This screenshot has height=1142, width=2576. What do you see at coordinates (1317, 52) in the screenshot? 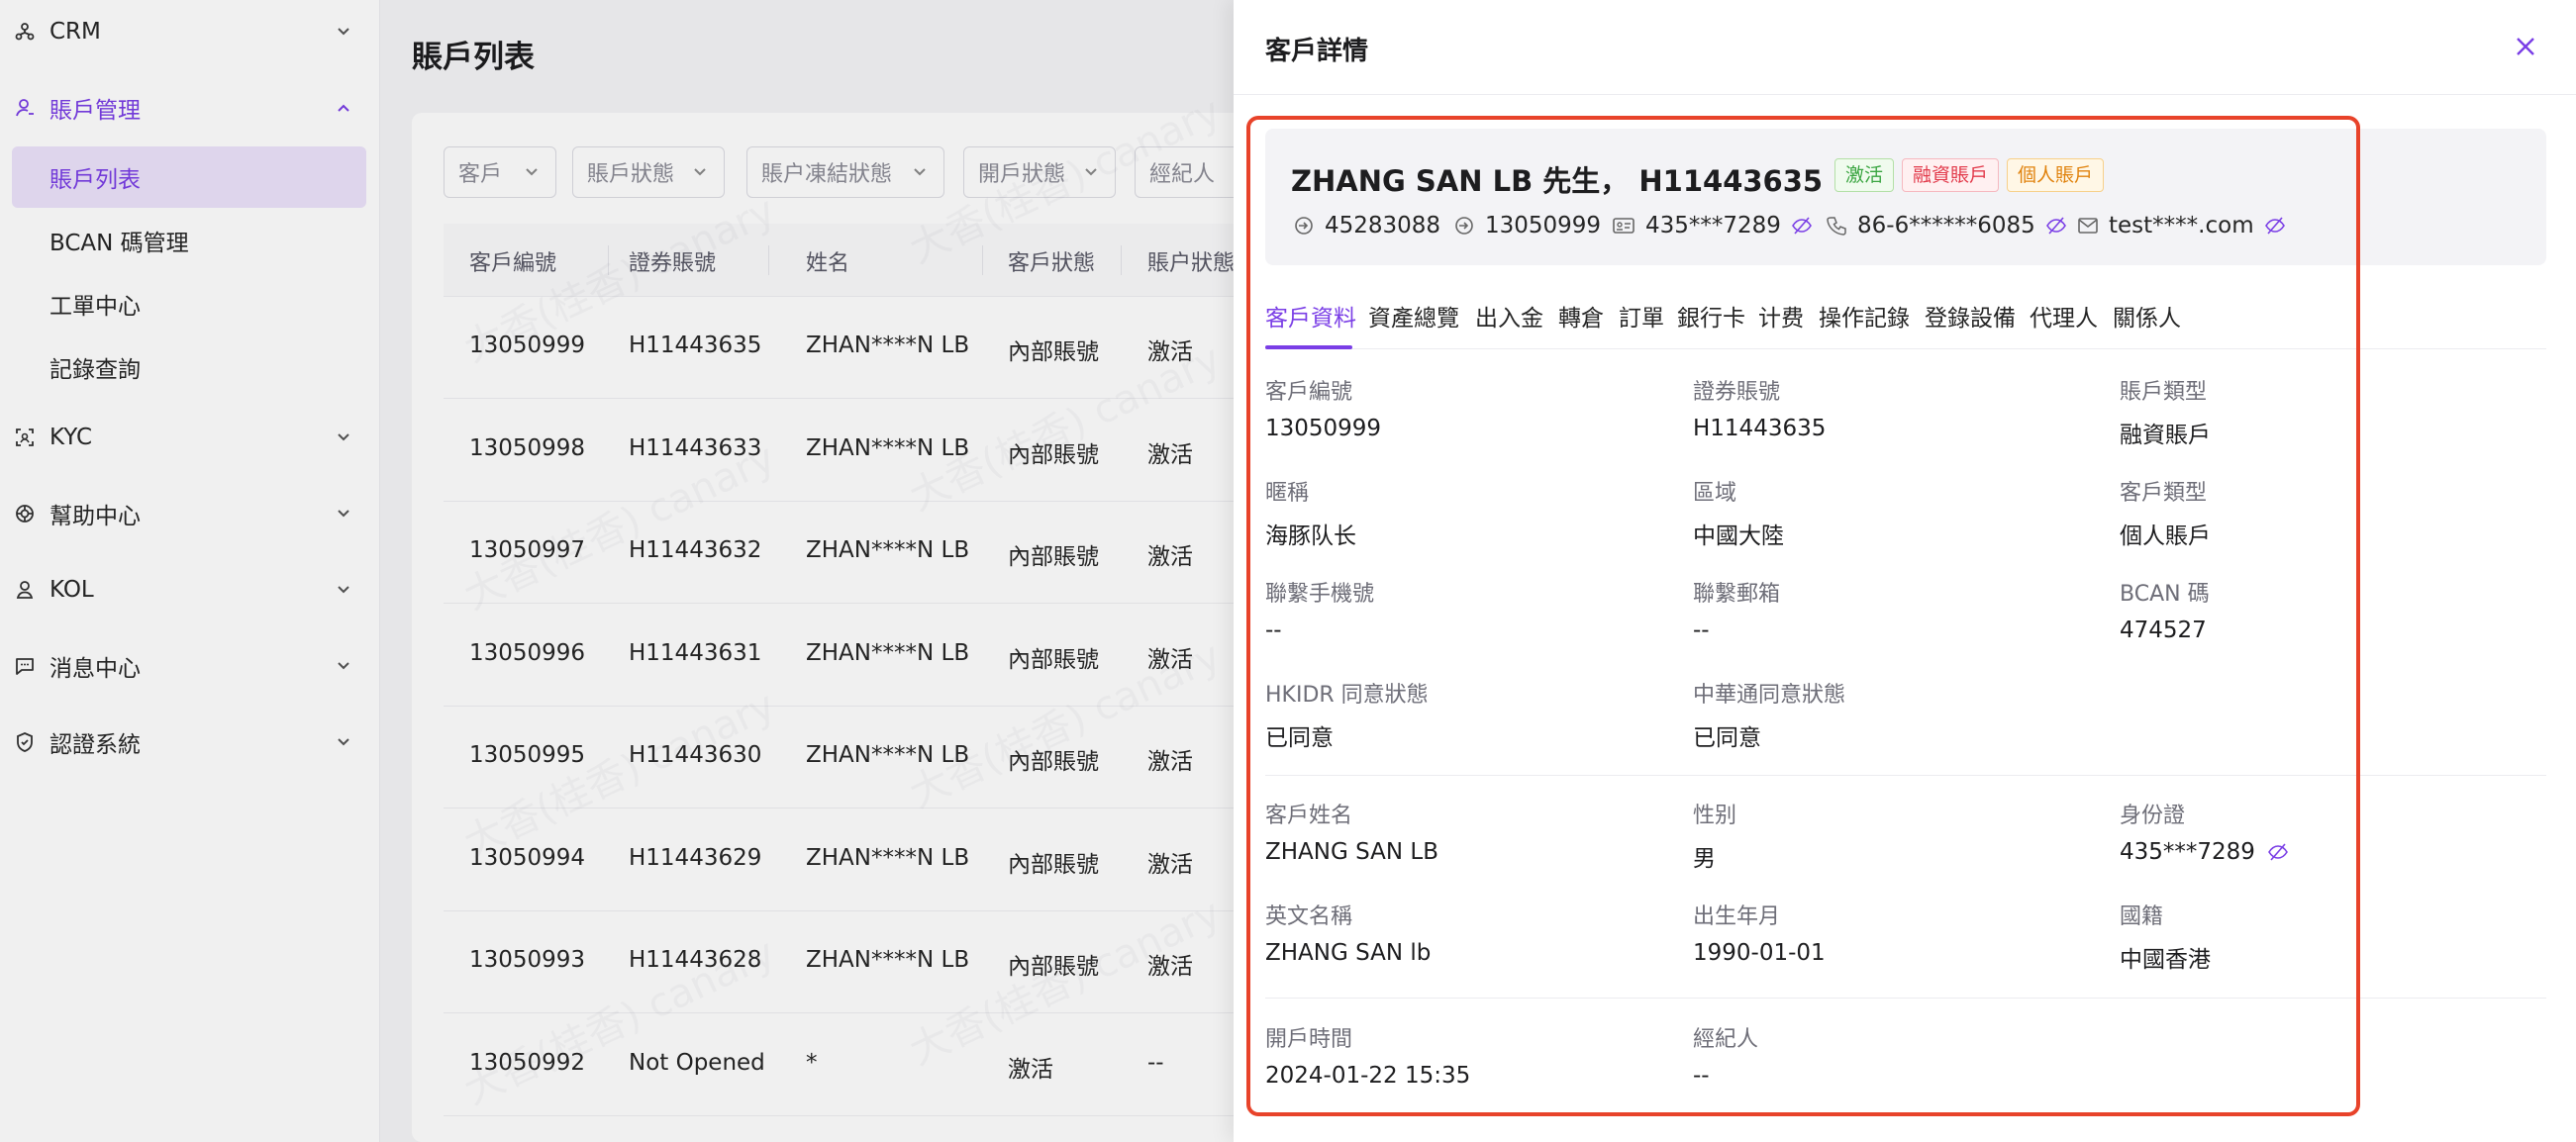
I see `drawer-title: 客戶詳情` at bounding box center [1317, 52].